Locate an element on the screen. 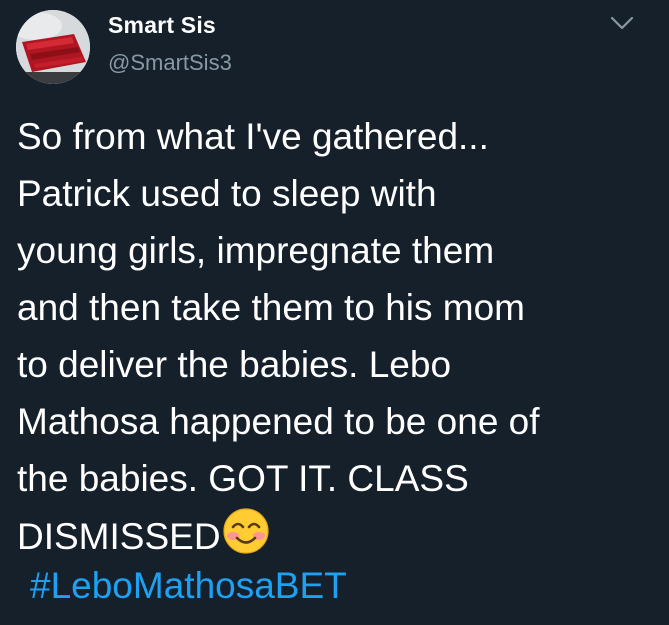 This screenshot has width=669, height=625. avatar-photo is located at coordinates (53, 47).